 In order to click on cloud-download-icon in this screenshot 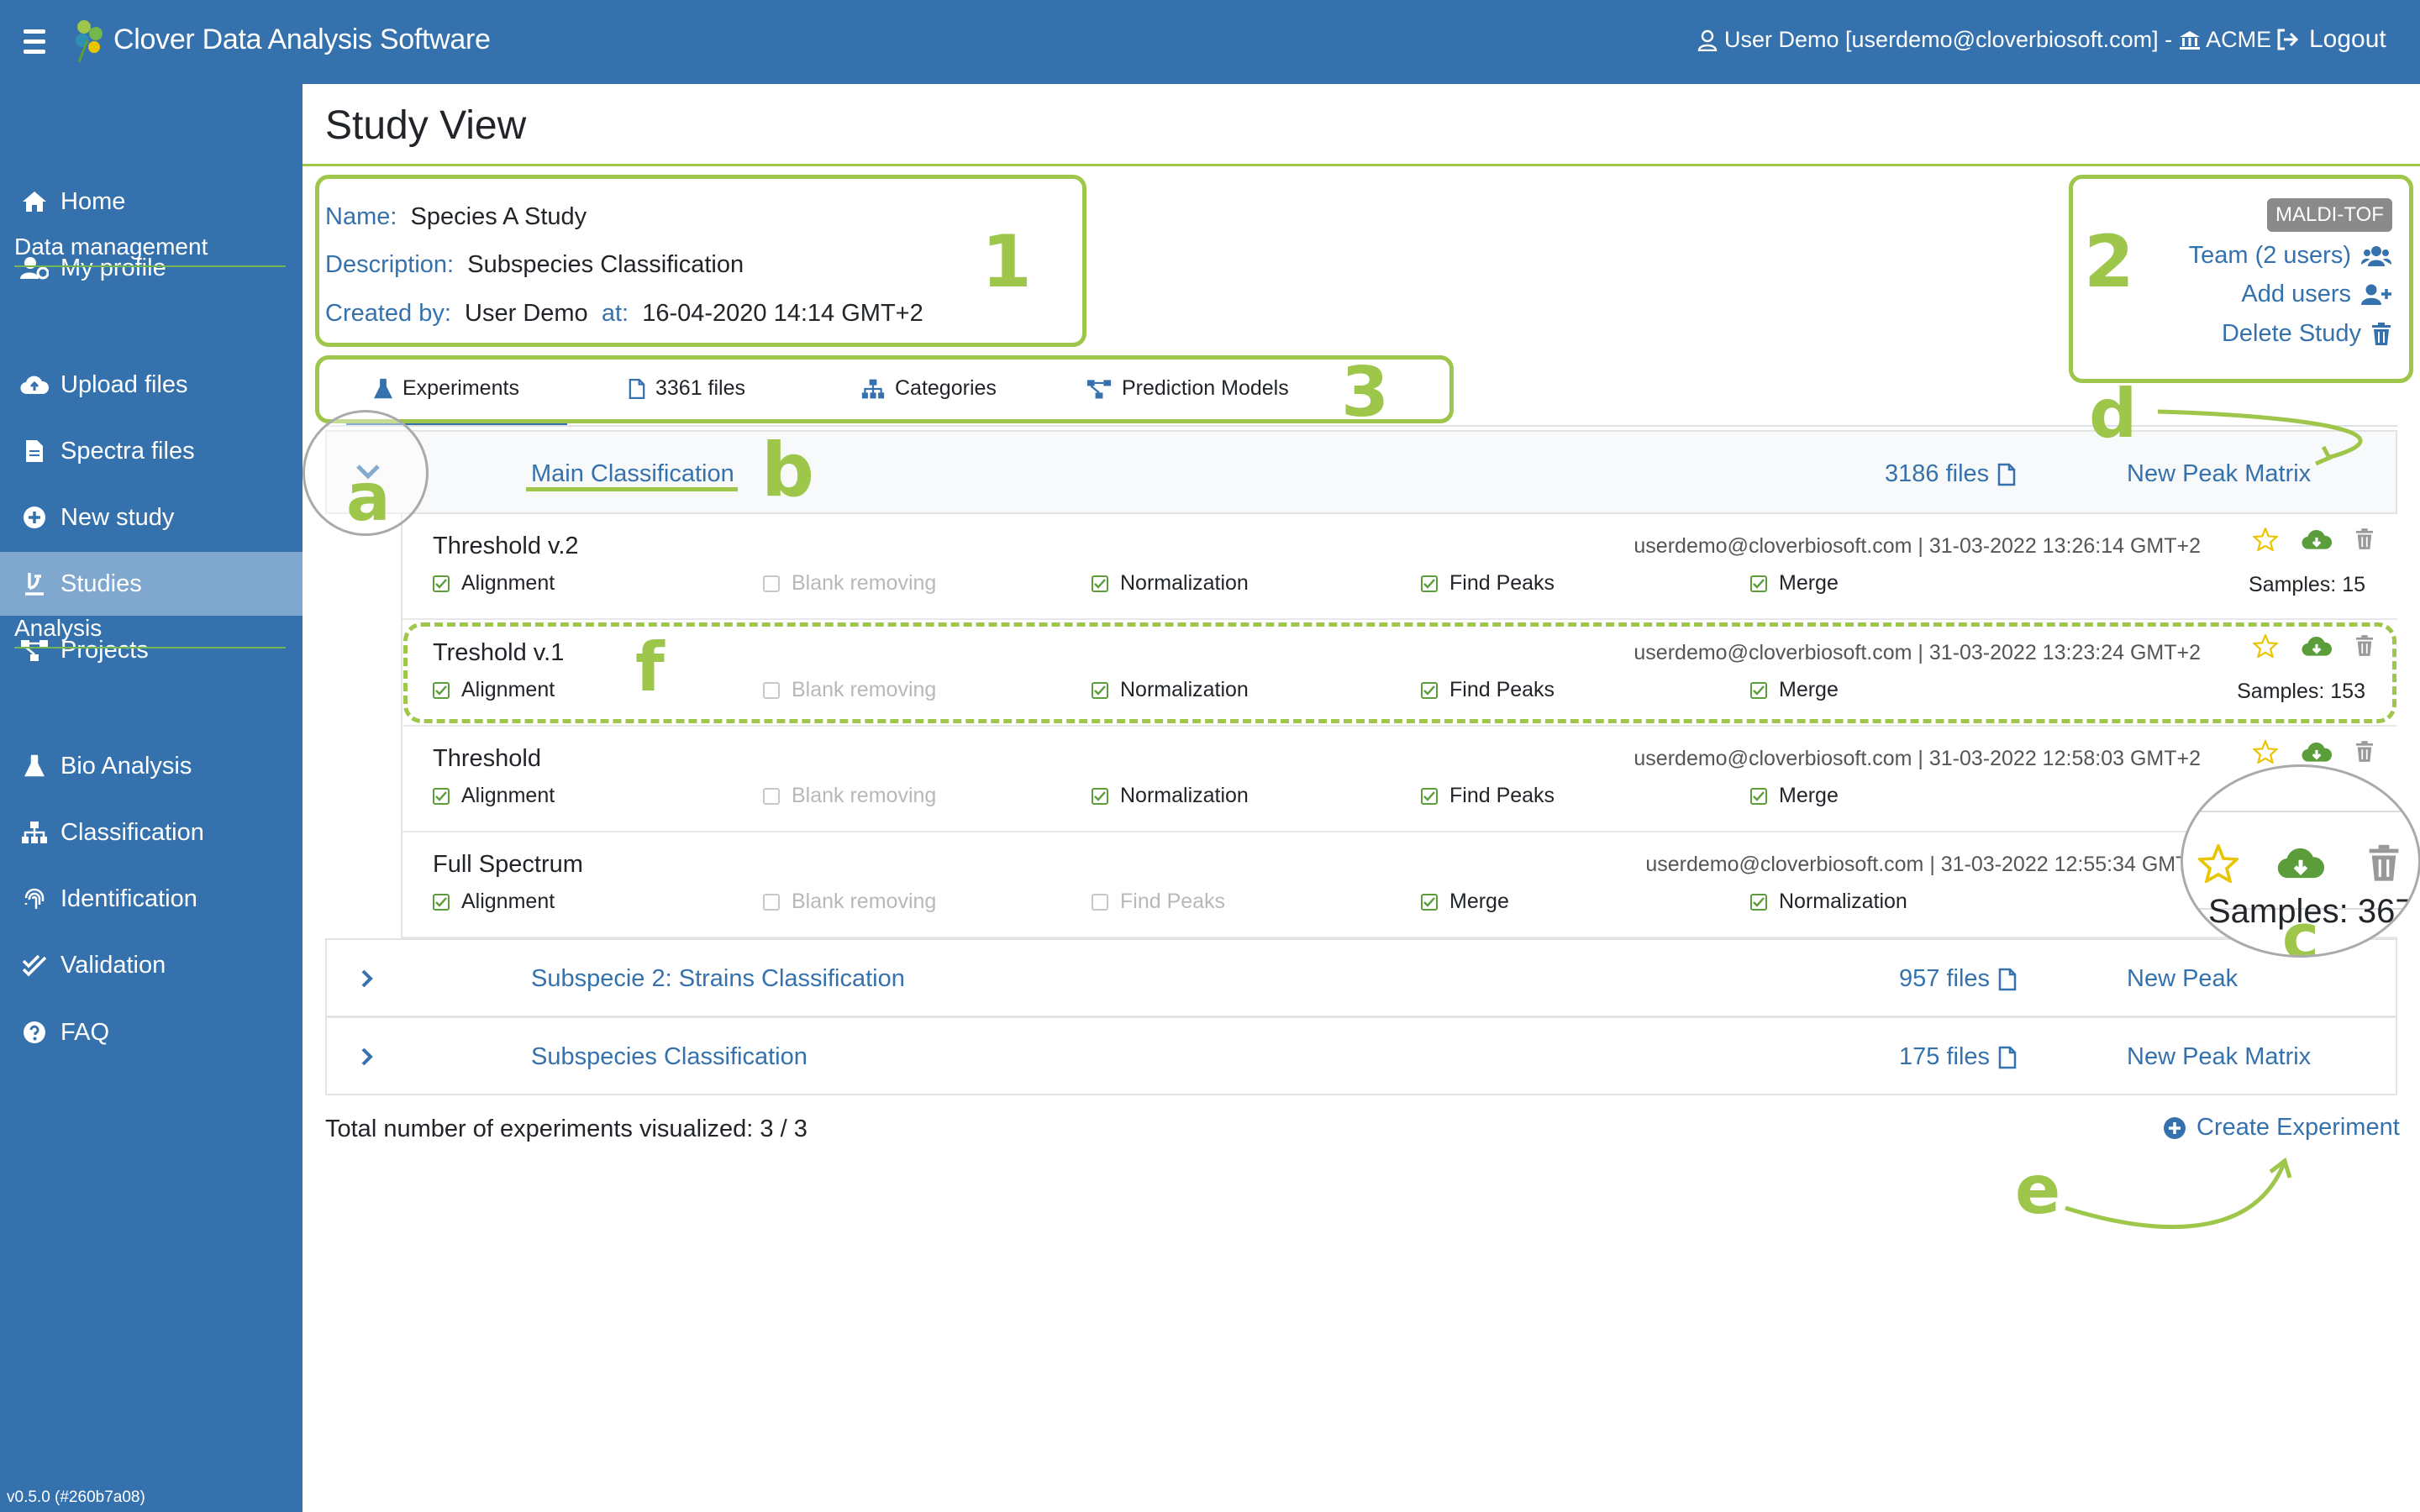, I will do `click(2300, 863)`.